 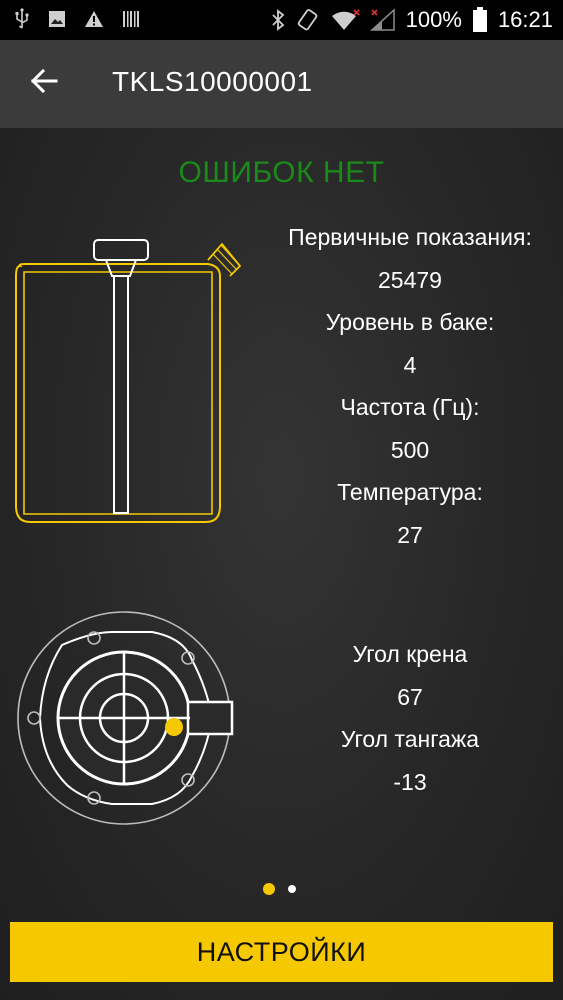 What do you see at coordinates (525, 19) in the screenshot?
I see `clock: 16:21` at bounding box center [525, 19].